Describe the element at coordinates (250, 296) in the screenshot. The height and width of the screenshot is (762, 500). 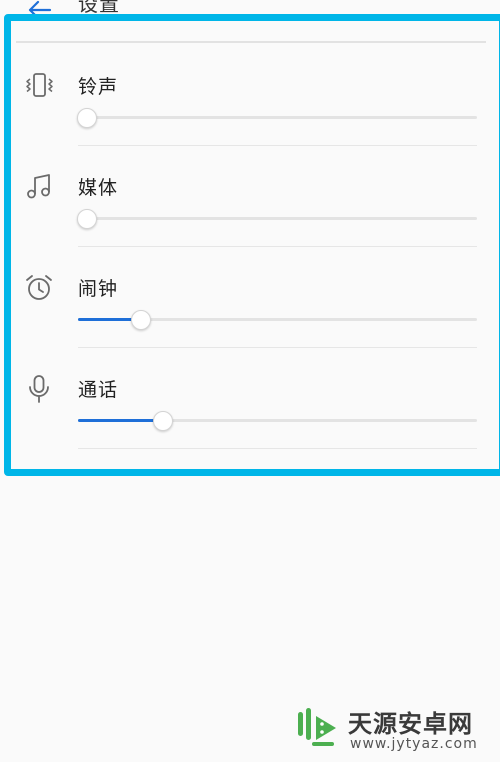
I see `volume-row-alarm: 闹钟` at that location.